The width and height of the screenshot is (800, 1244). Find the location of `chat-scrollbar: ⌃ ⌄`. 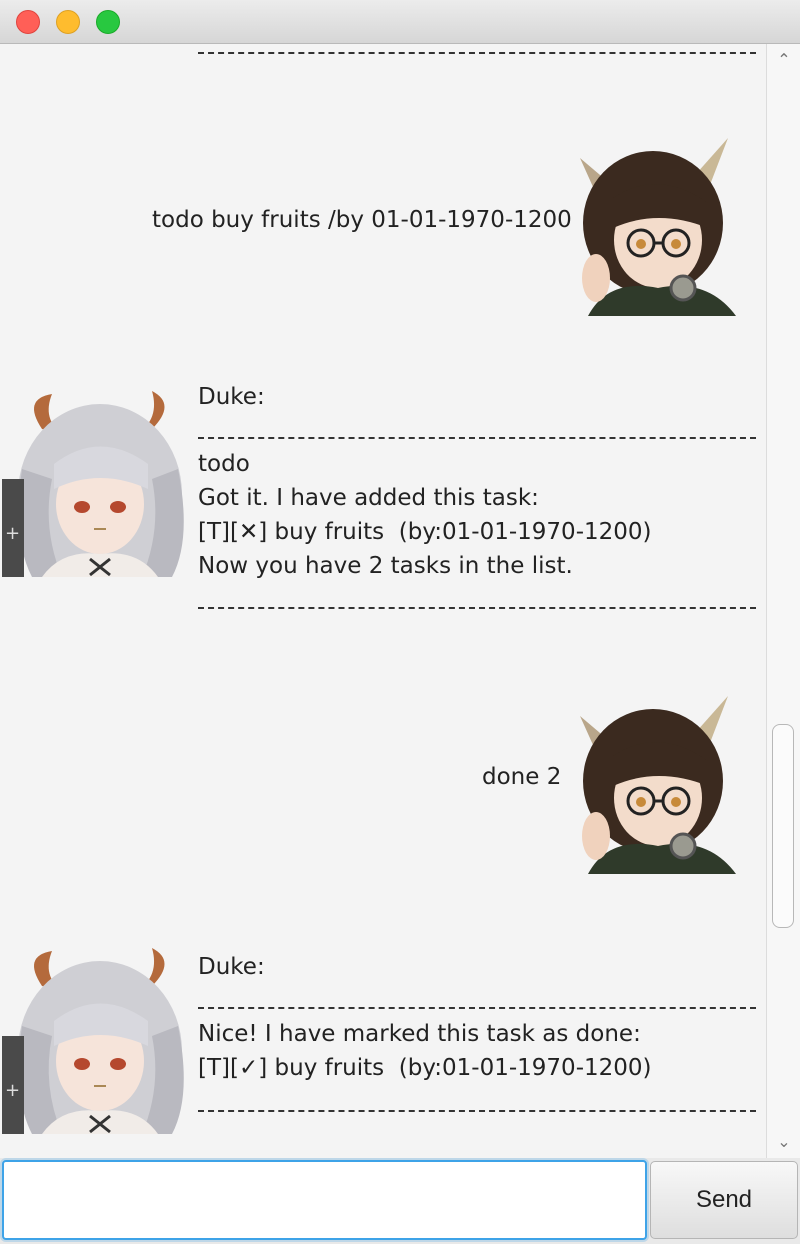

chat-scrollbar: ⌃ ⌄ is located at coordinates (783, 601).